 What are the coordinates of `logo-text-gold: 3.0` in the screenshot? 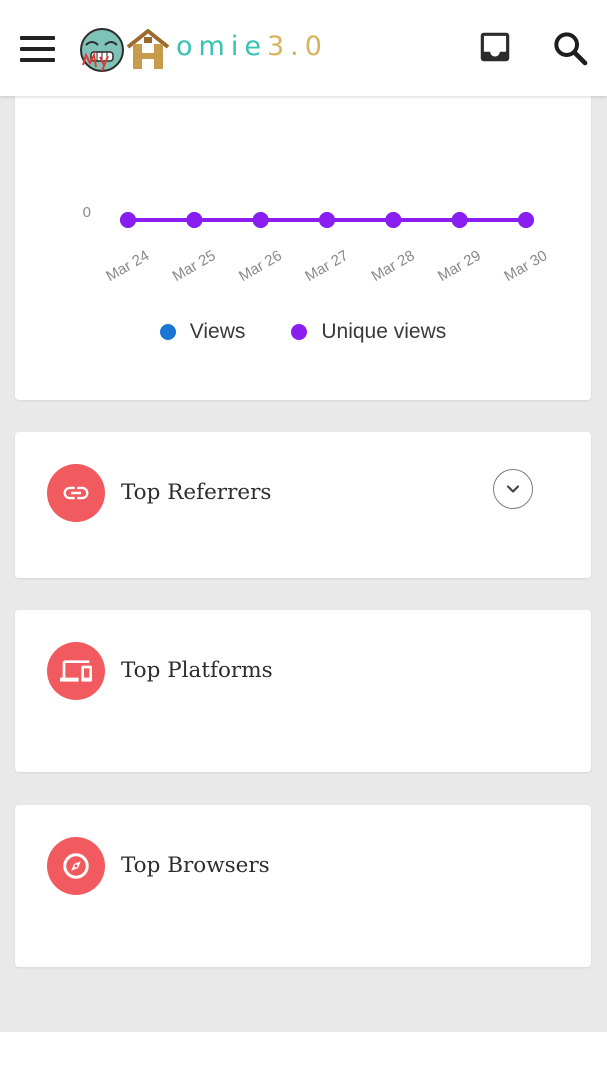 It's located at (297, 46).